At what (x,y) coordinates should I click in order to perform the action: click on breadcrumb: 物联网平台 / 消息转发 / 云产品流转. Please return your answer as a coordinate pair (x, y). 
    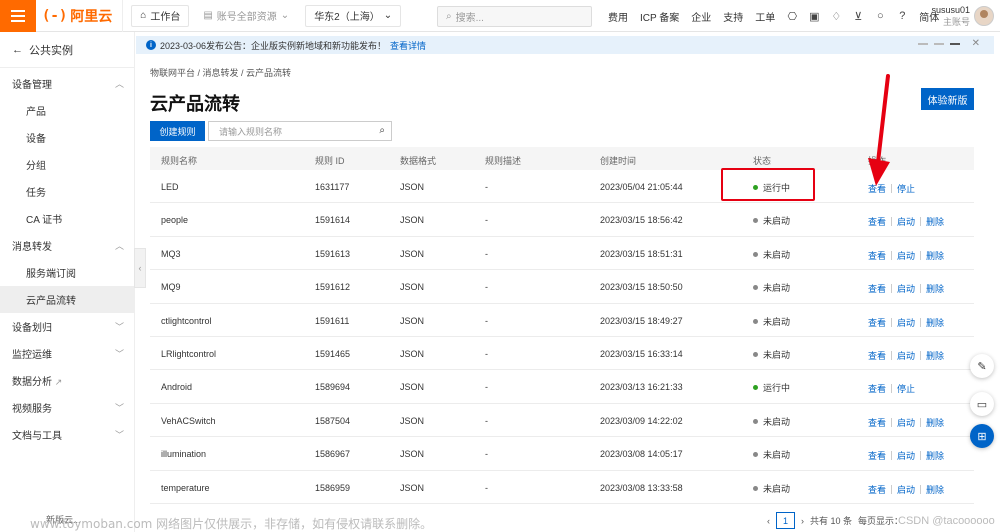
    Looking at the image, I should click on (220, 72).